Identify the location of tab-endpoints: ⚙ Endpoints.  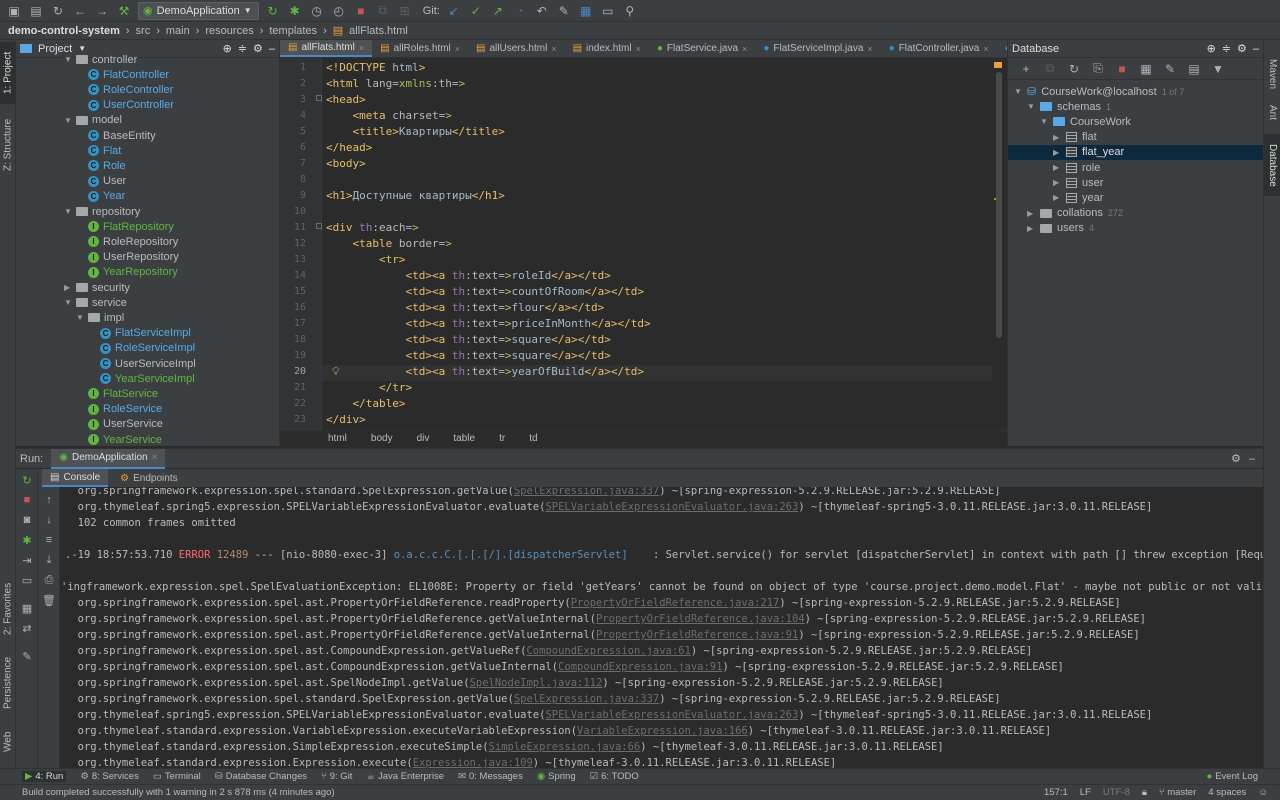
(148, 478).